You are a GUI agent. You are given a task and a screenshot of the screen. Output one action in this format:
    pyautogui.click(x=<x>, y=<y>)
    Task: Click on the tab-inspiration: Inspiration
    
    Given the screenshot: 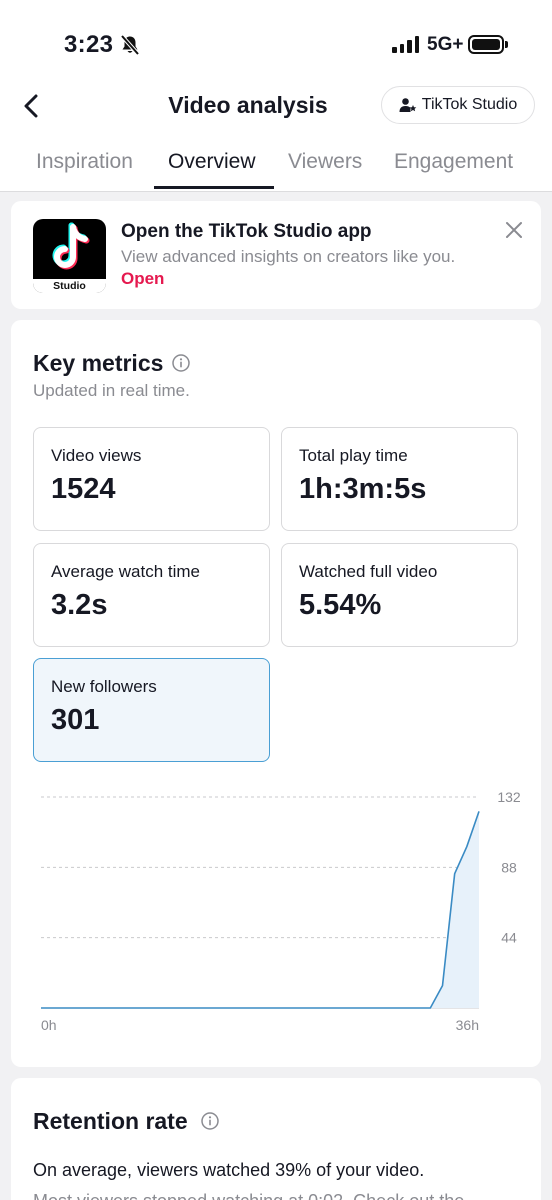 What is the action you would take?
    pyautogui.click(x=84, y=162)
    